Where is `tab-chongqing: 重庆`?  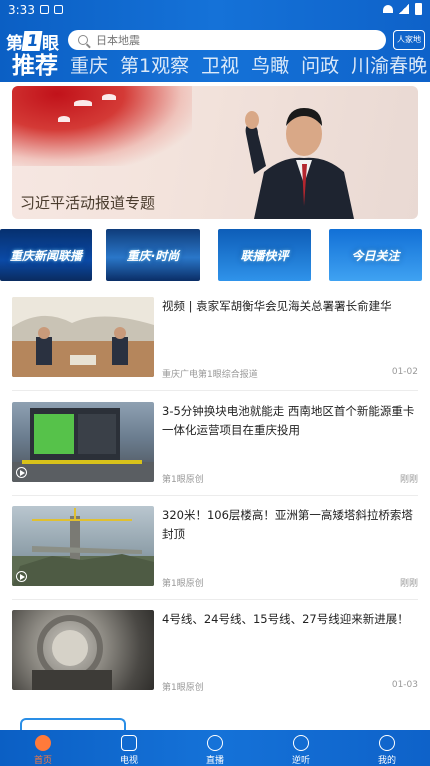
tab-chongqing: 重庆 is located at coordinates (89, 66).